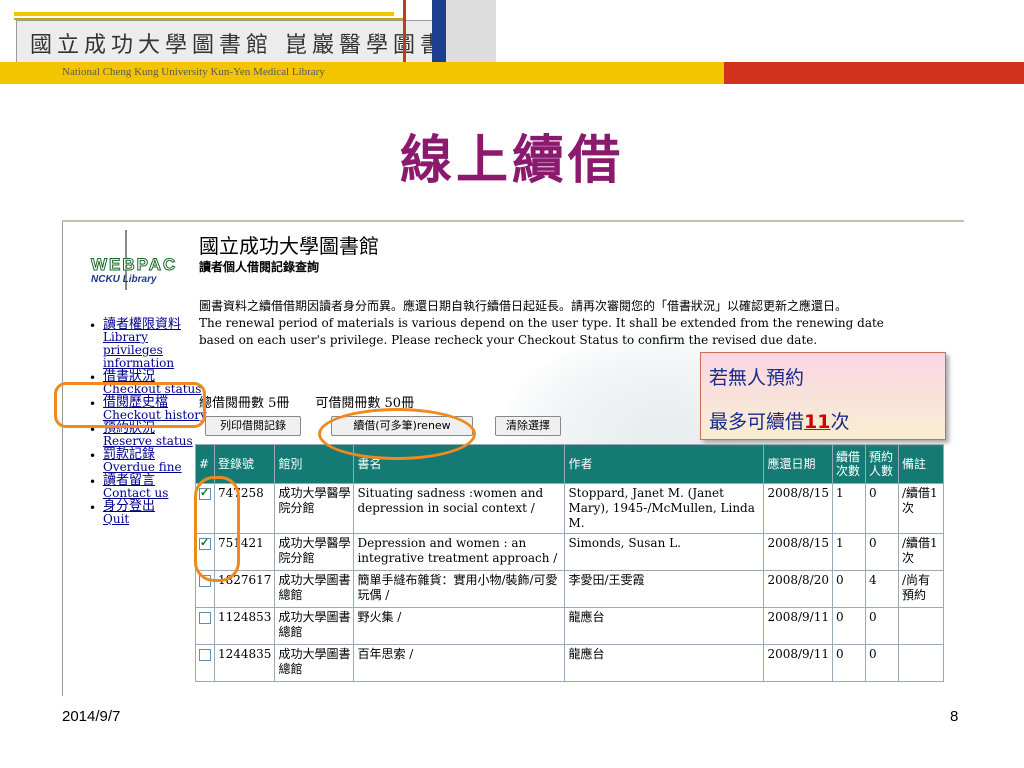 The height and width of the screenshot is (768, 1024). I want to click on cell-note: /尚有預約, so click(920, 589).